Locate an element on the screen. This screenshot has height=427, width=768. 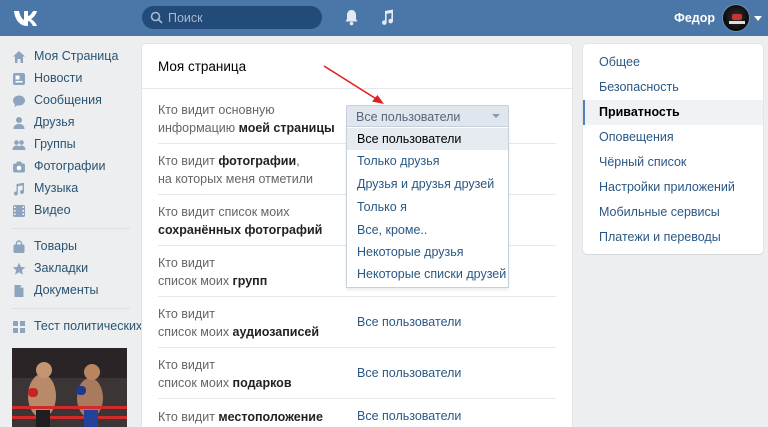
music-note-icon is located at coordinates (387, 17).